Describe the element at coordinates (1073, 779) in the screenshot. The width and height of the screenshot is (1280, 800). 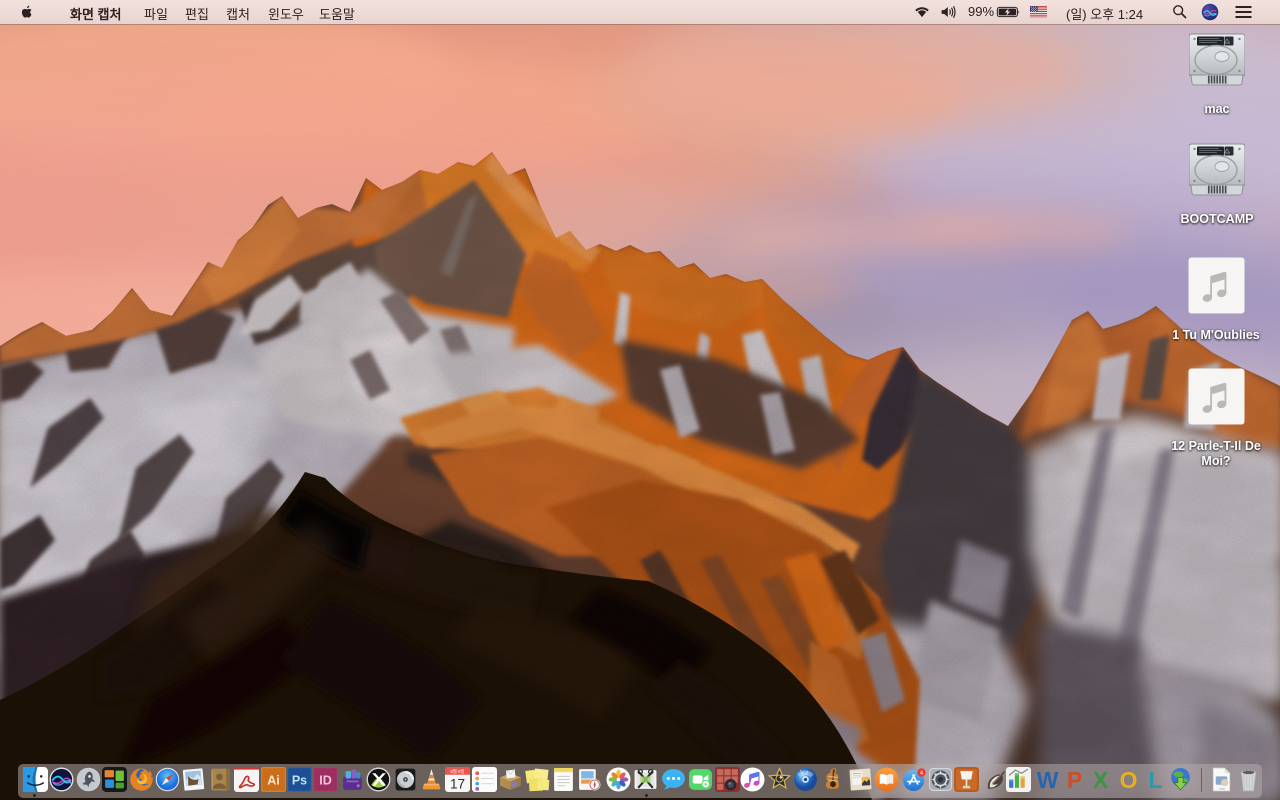
I see `svg-text: P` at that location.